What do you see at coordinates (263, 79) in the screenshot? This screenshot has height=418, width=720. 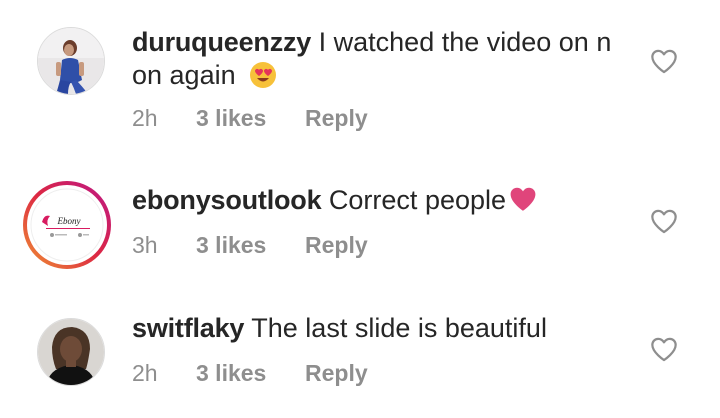 I see `heart-eyes-emoji-icon` at bounding box center [263, 79].